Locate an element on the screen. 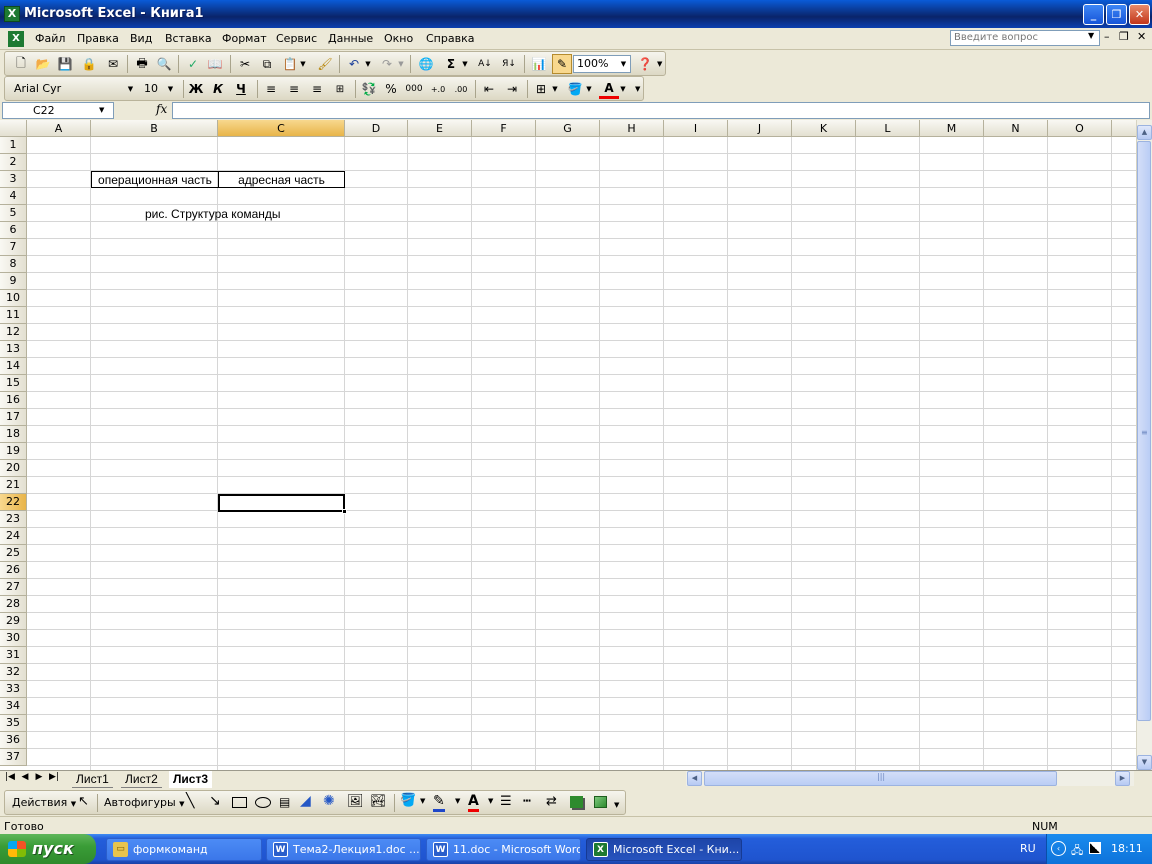 Image resolution: width=1152 pixels, height=864 pixels. row-header-3: 3 is located at coordinates (13, 179).